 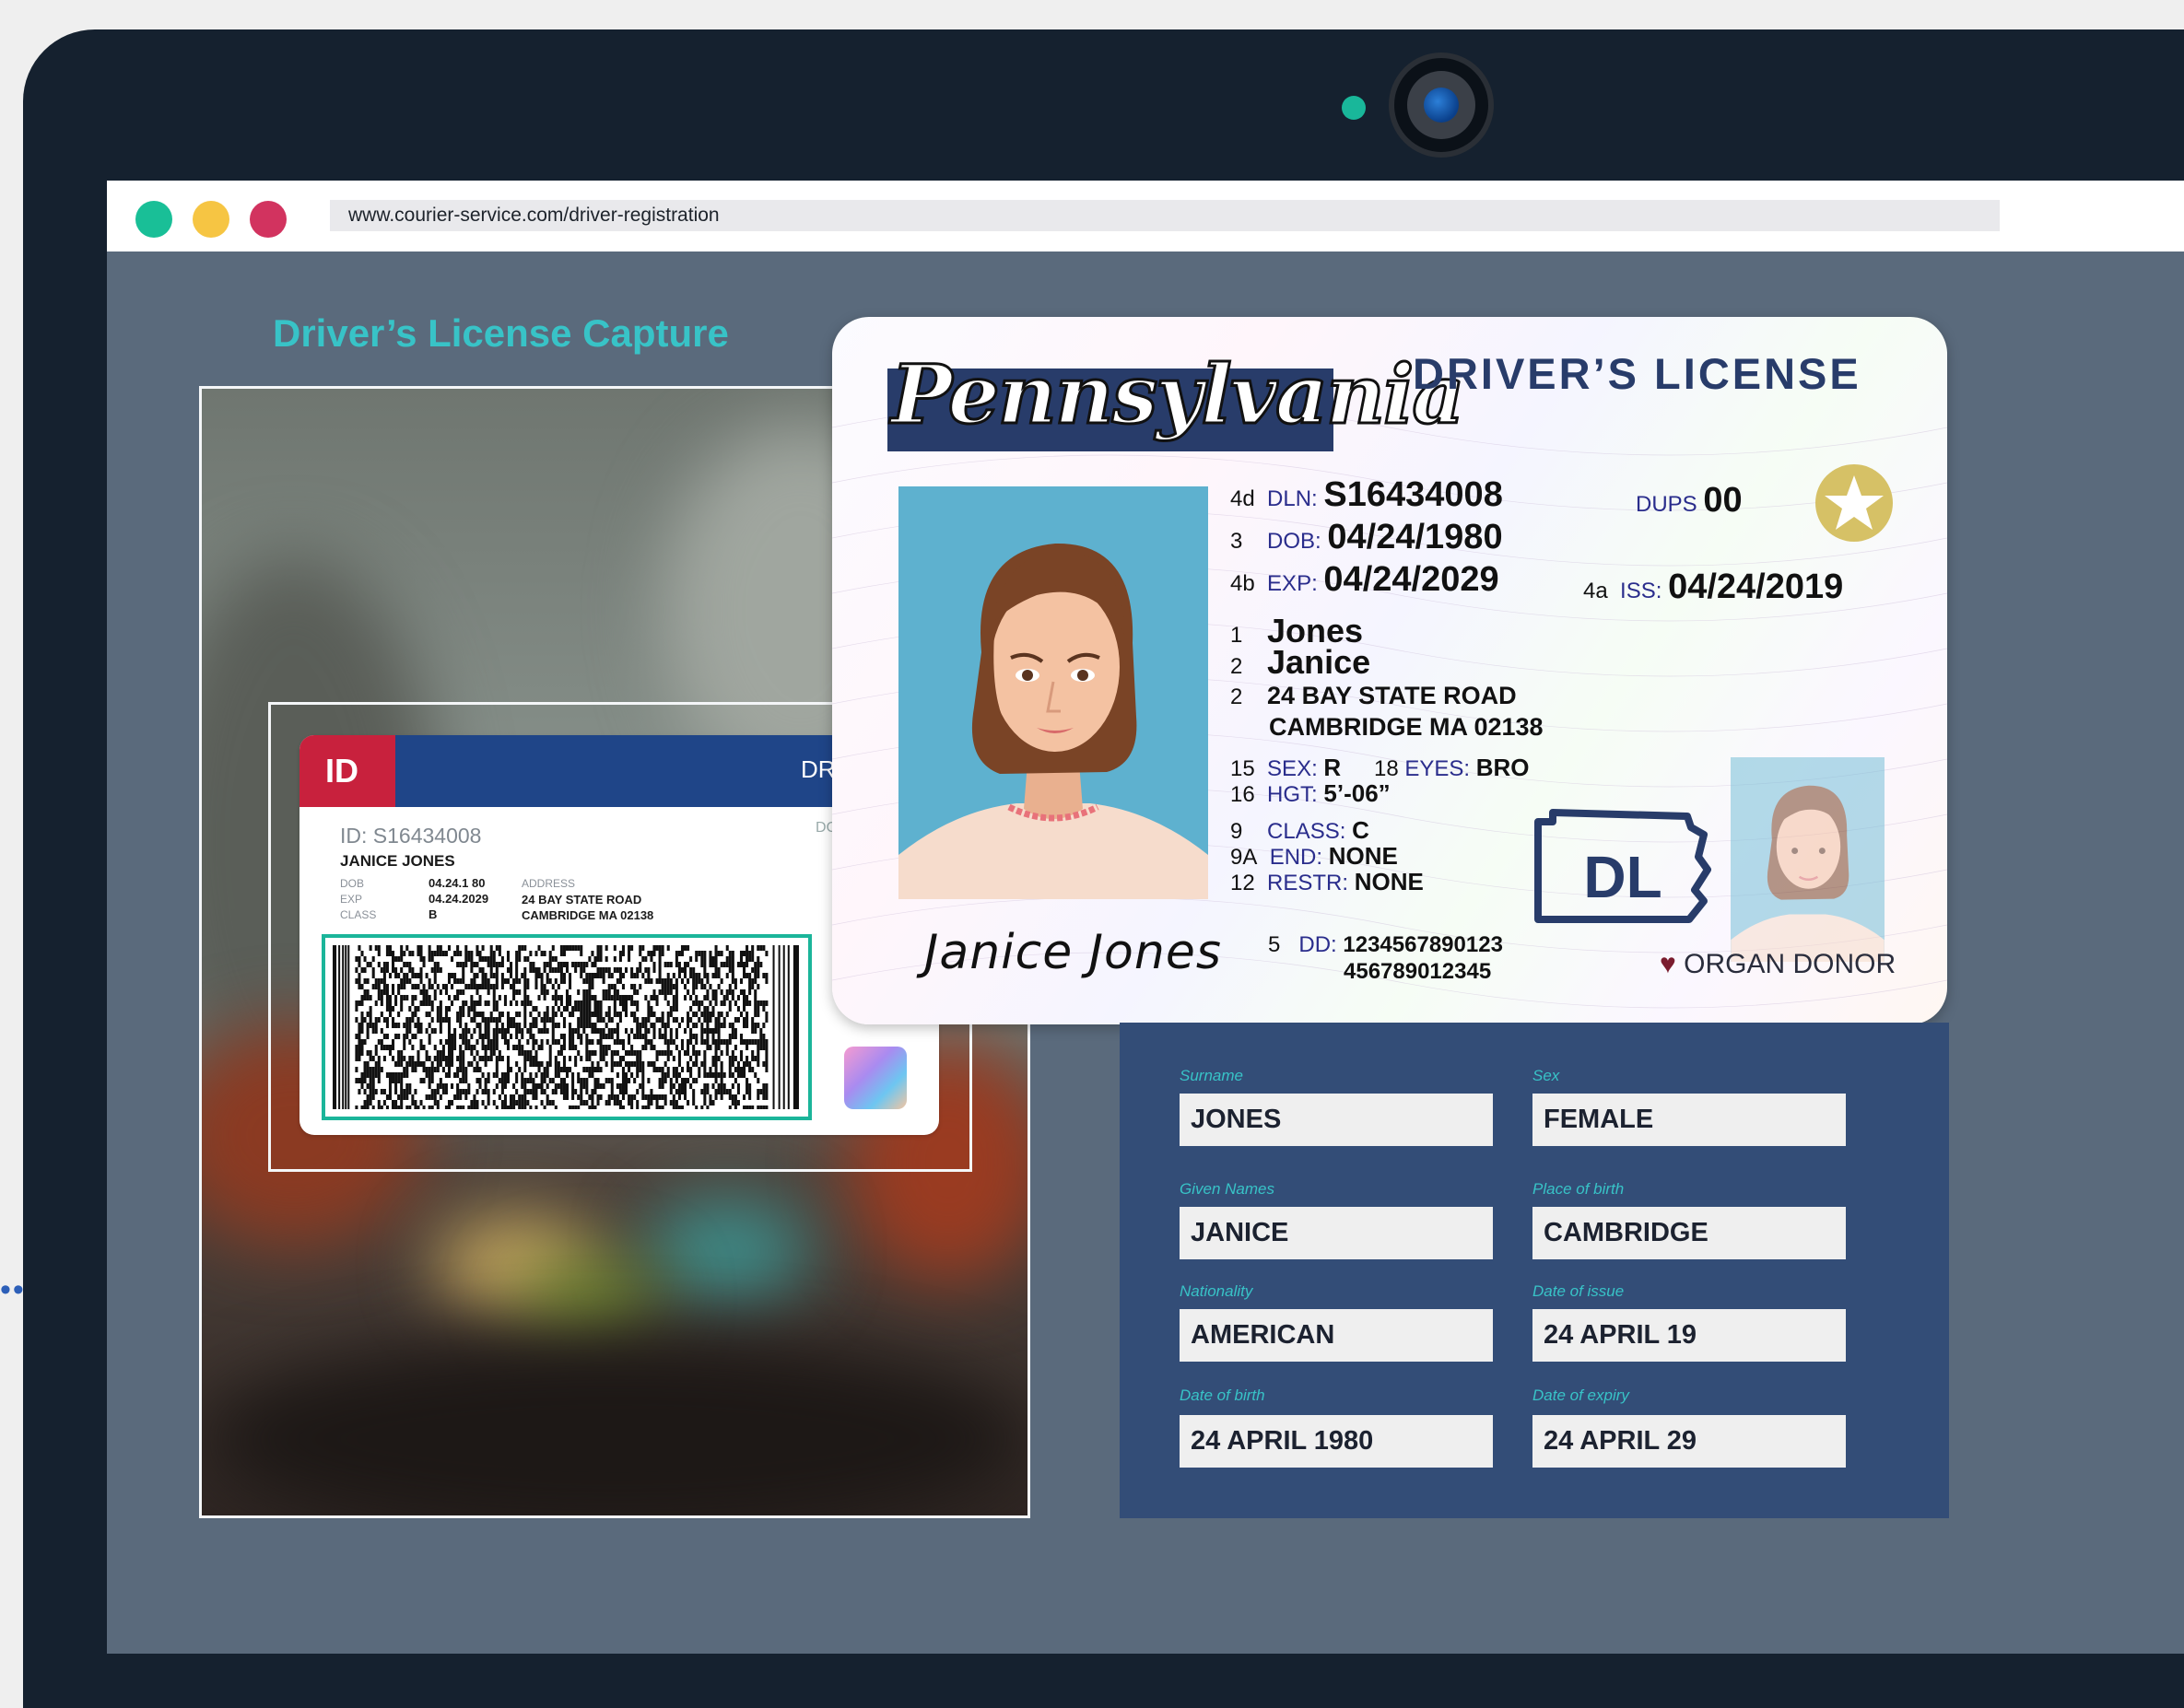 What do you see at coordinates (459, 899) in the screenshot?
I see `id-exp-value: 04.24.2029` at bounding box center [459, 899].